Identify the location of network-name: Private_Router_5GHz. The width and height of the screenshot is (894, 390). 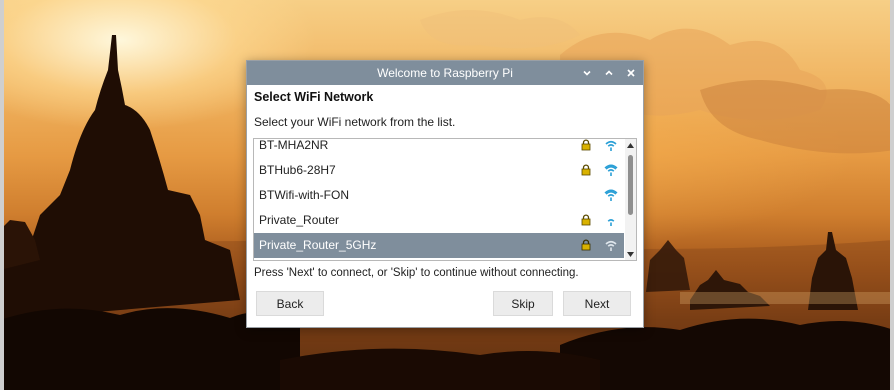
(318, 245).